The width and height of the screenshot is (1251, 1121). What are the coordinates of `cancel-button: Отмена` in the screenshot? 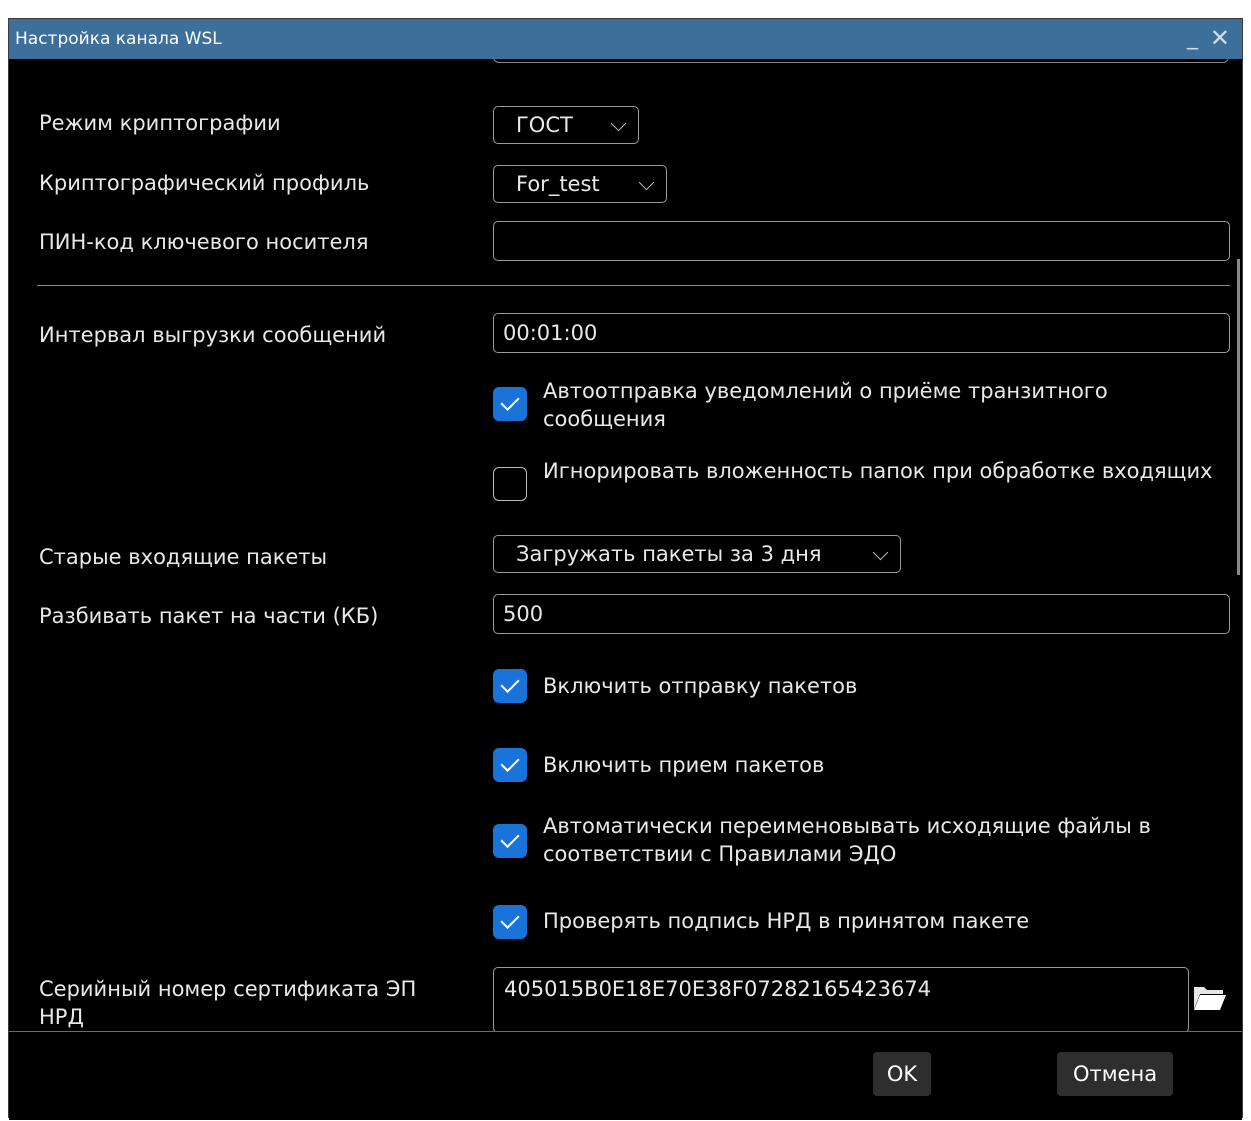 It's located at (1115, 1074).